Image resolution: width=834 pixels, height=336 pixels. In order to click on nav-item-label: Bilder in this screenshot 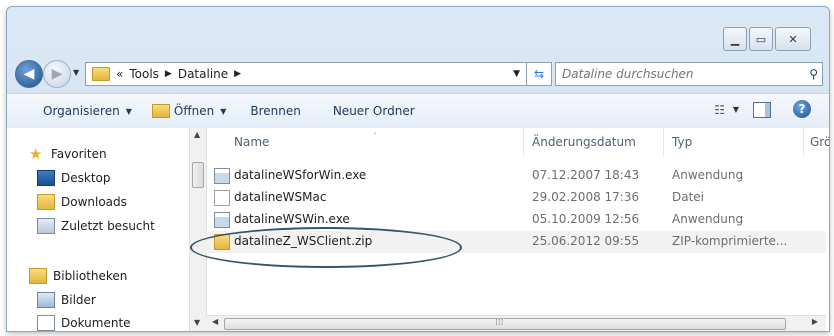, I will do `click(78, 300)`.